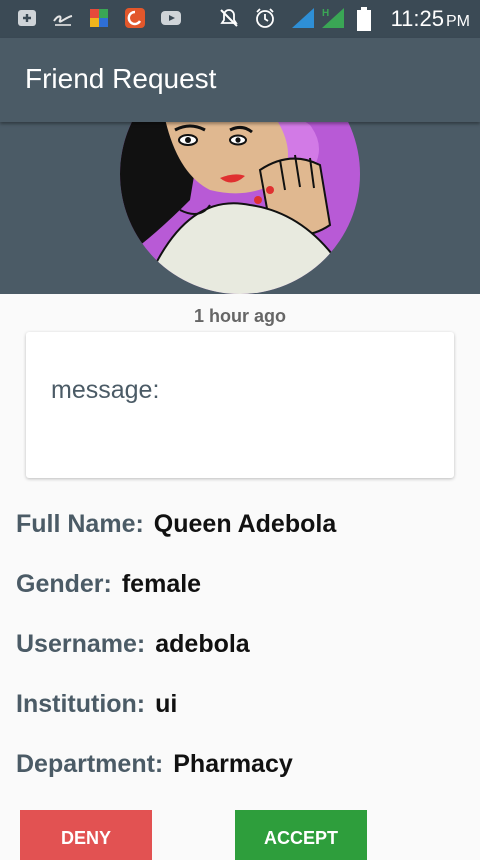 The image size is (480, 860). What do you see at coordinates (229, 18) in the screenshot?
I see `mute-icon` at bounding box center [229, 18].